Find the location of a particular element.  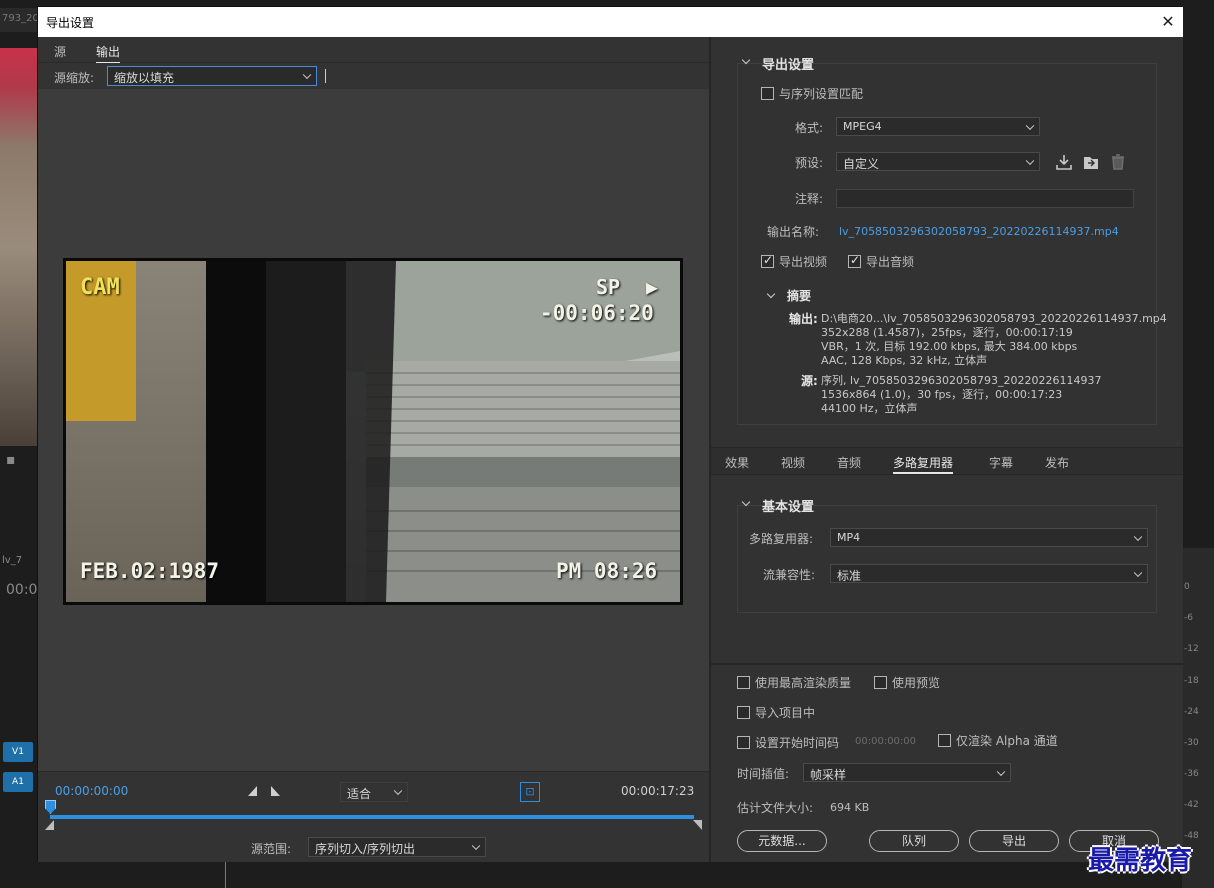

set-start-tc-label: 设置开始时间码 is located at coordinates (797, 743).